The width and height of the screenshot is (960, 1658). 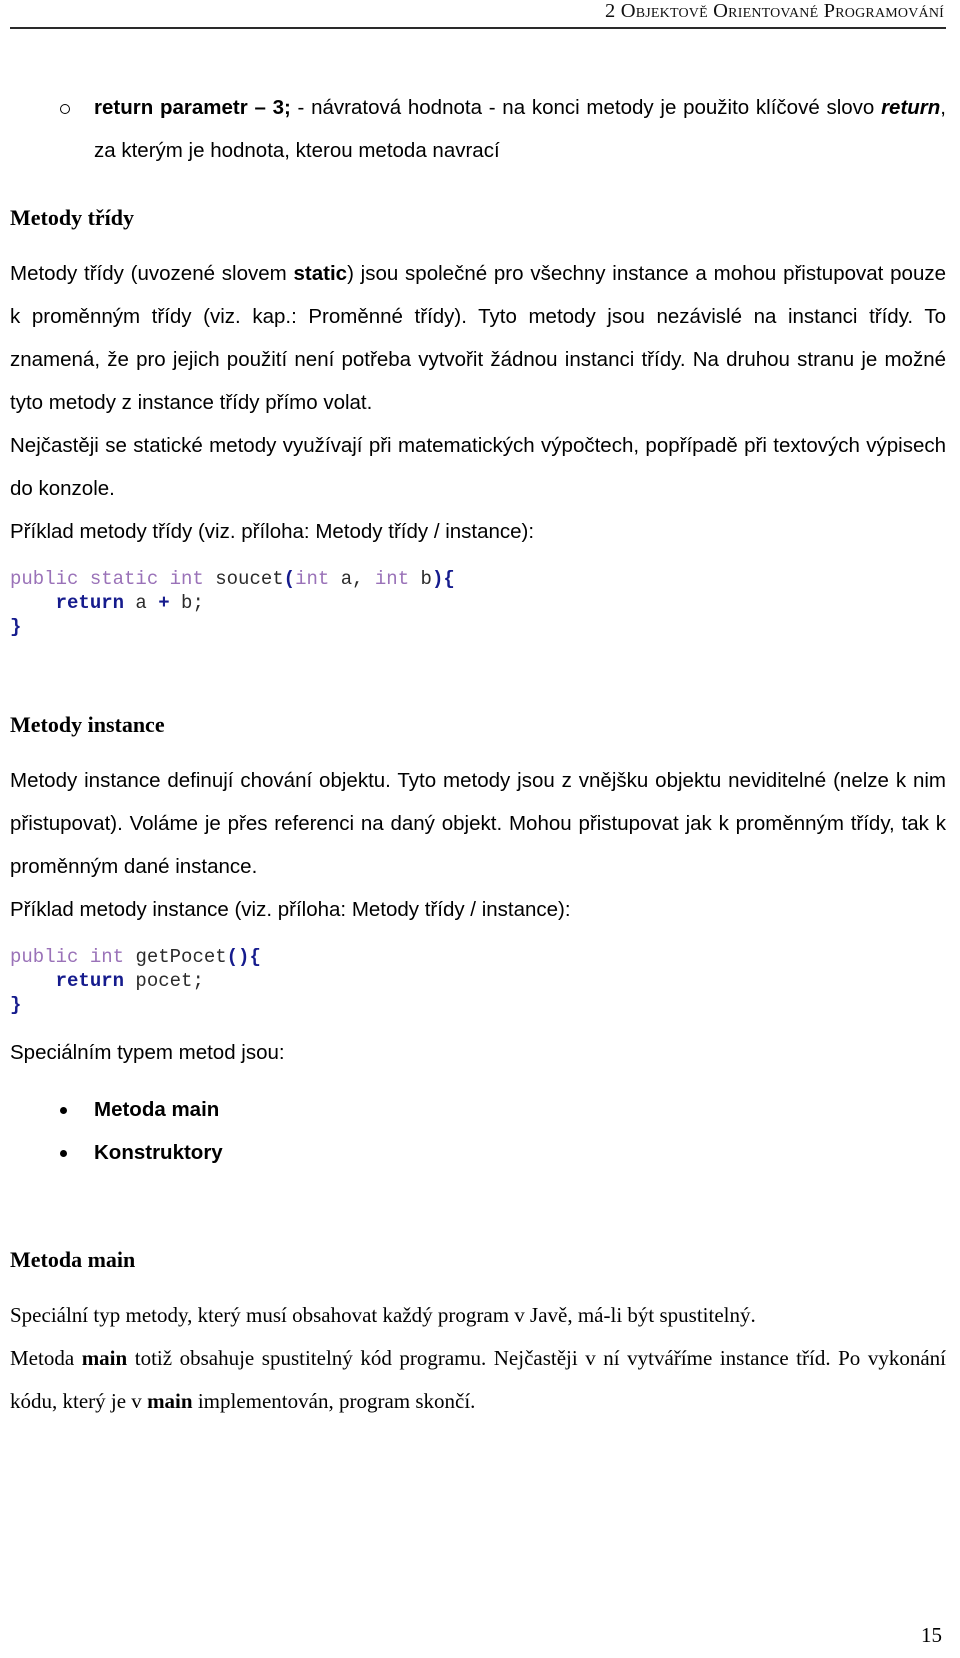 What do you see at coordinates (164, 981) in the screenshot?
I see `code-expression: pocet;` at bounding box center [164, 981].